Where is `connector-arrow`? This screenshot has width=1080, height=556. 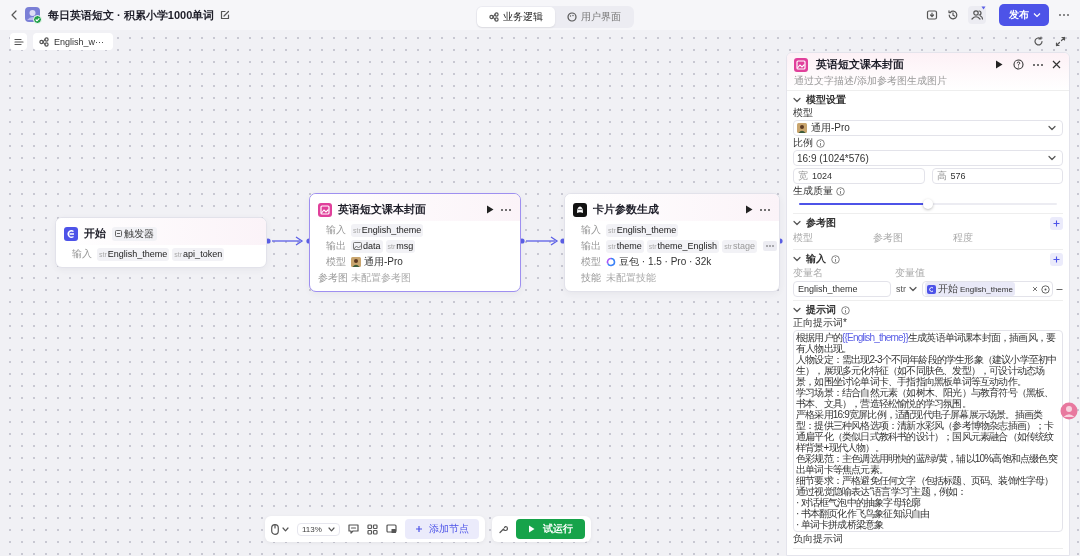 connector-arrow is located at coordinates (542, 241).